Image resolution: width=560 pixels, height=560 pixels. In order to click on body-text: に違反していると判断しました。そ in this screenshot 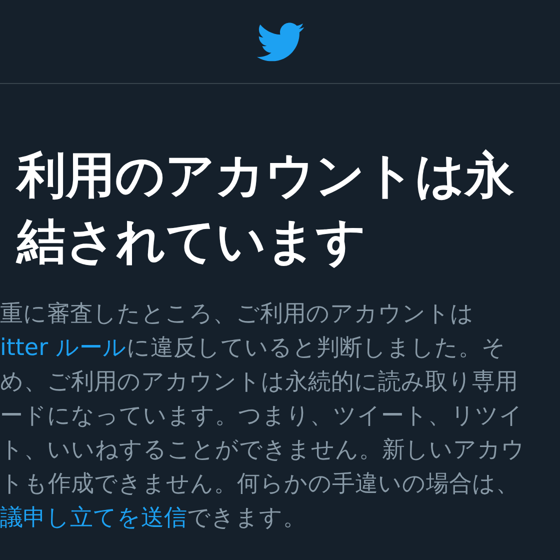, I will do `click(316, 348)`.